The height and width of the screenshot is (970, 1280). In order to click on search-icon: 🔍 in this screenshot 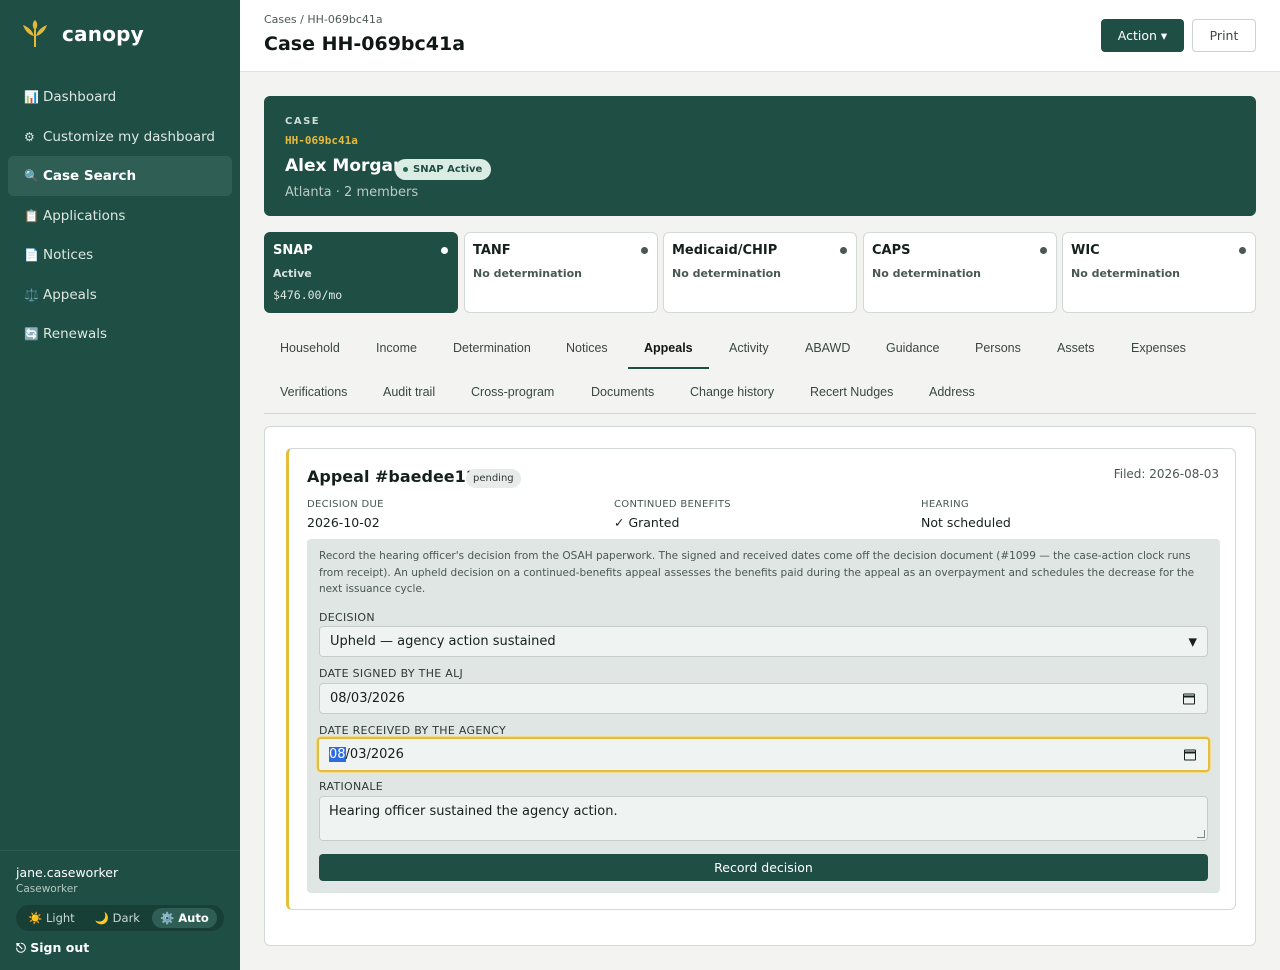, I will do `click(31, 176)`.